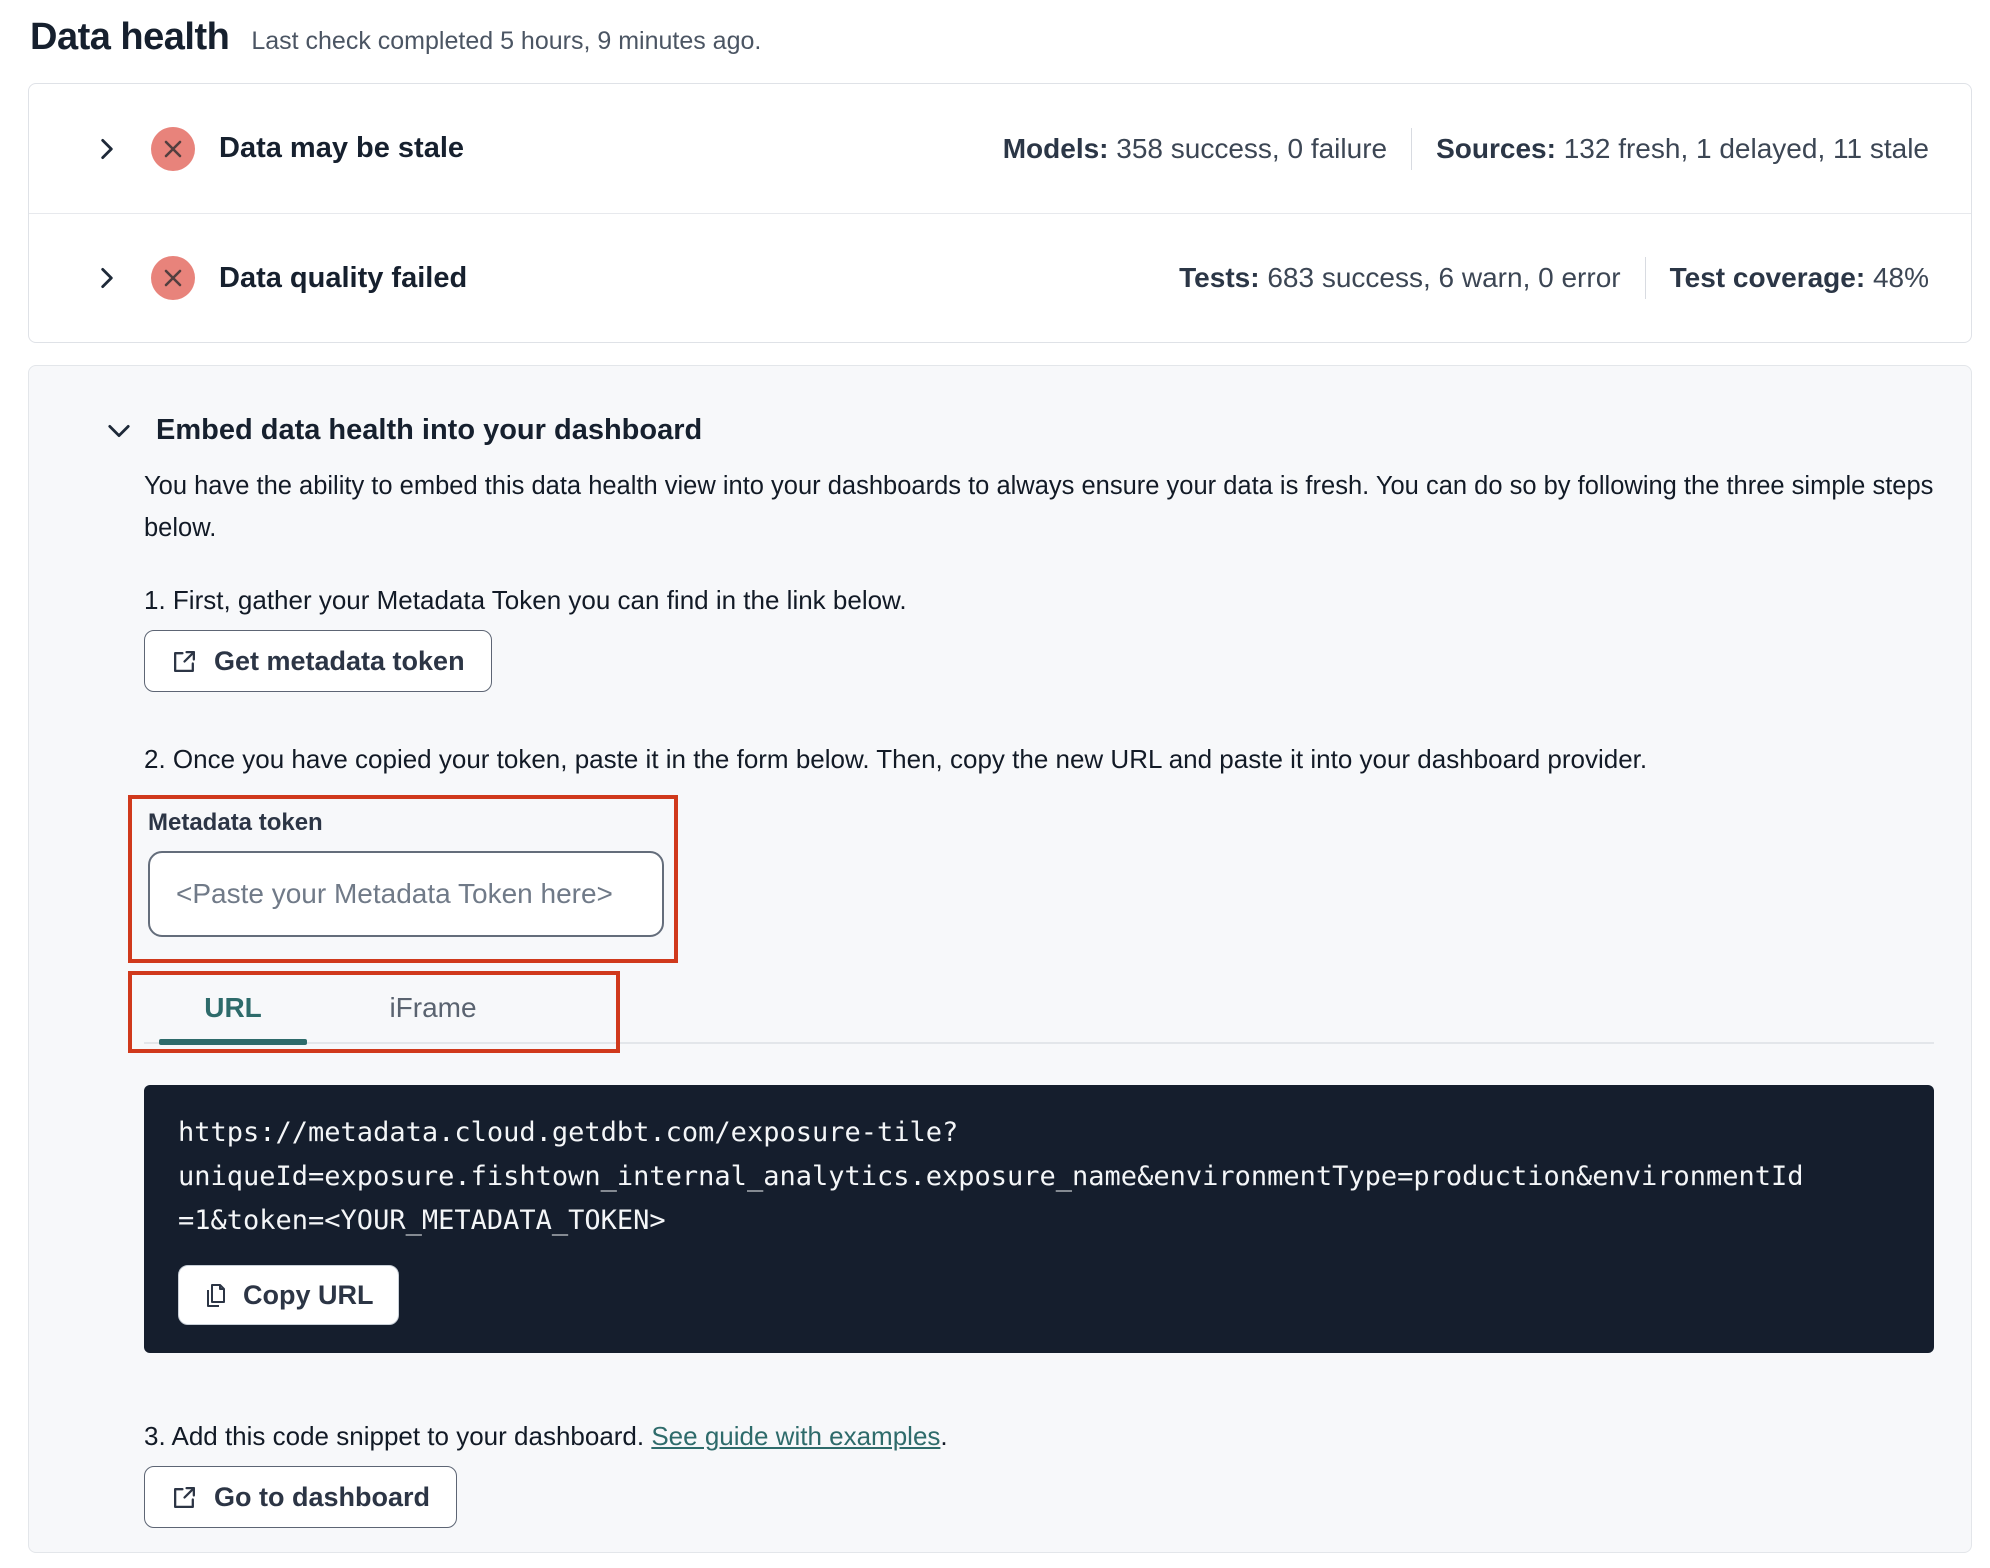  I want to click on models-stat-label: Models:, so click(1055, 148).